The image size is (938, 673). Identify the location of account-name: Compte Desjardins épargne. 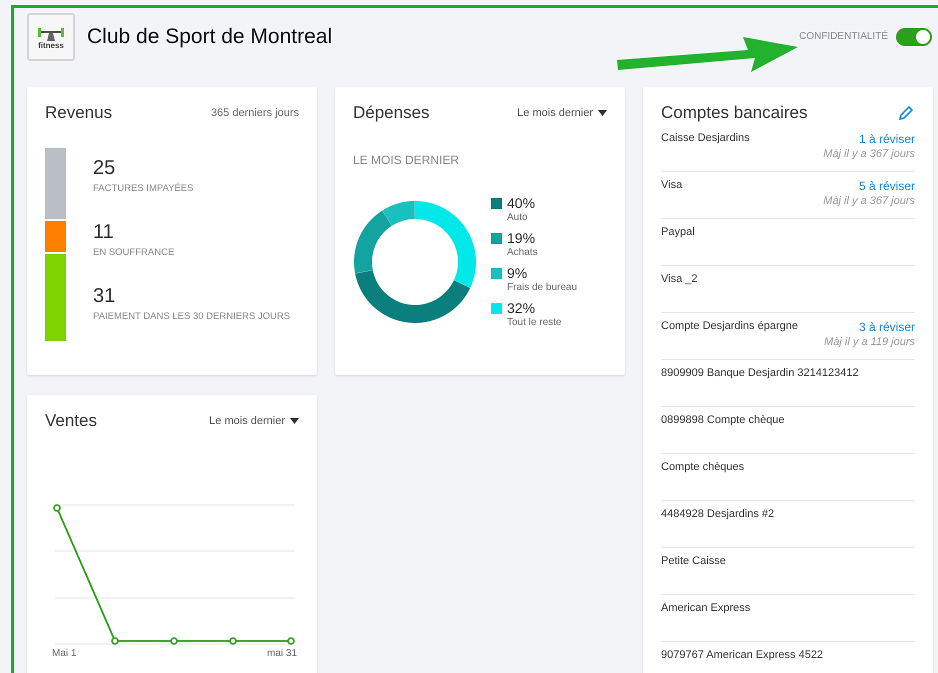
(729, 326).